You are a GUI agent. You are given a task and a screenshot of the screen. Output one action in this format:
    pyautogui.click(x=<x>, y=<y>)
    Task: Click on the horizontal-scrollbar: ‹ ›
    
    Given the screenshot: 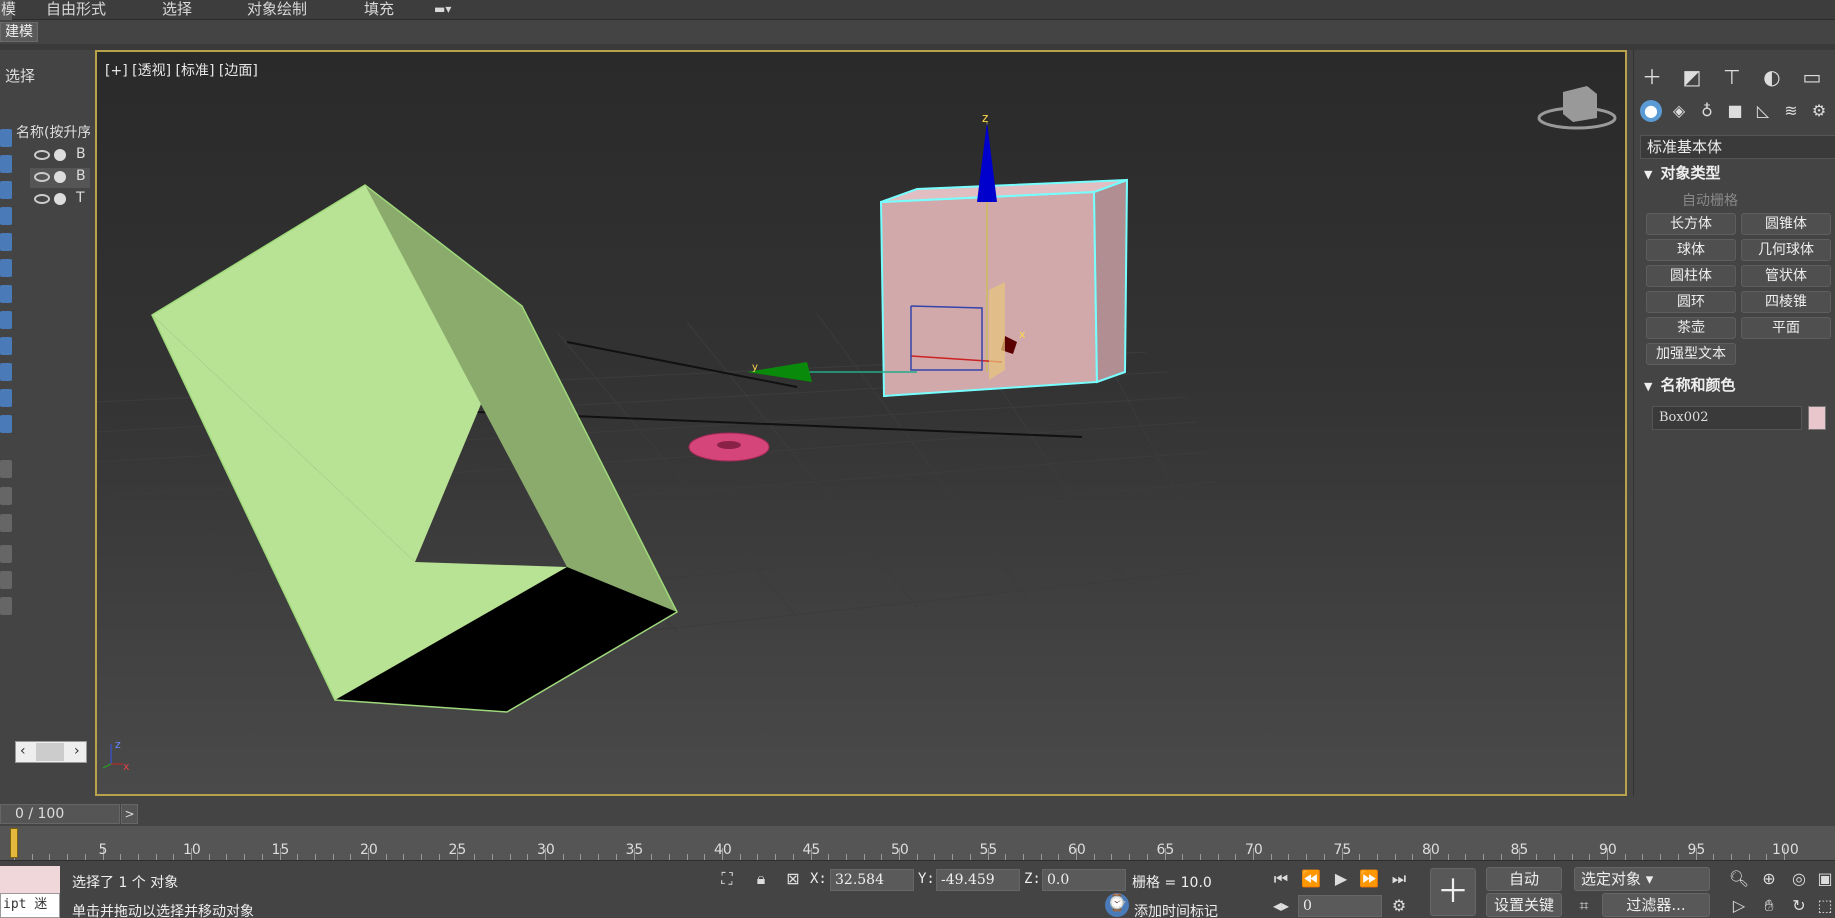 What is the action you would take?
    pyautogui.click(x=51, y=752)
    